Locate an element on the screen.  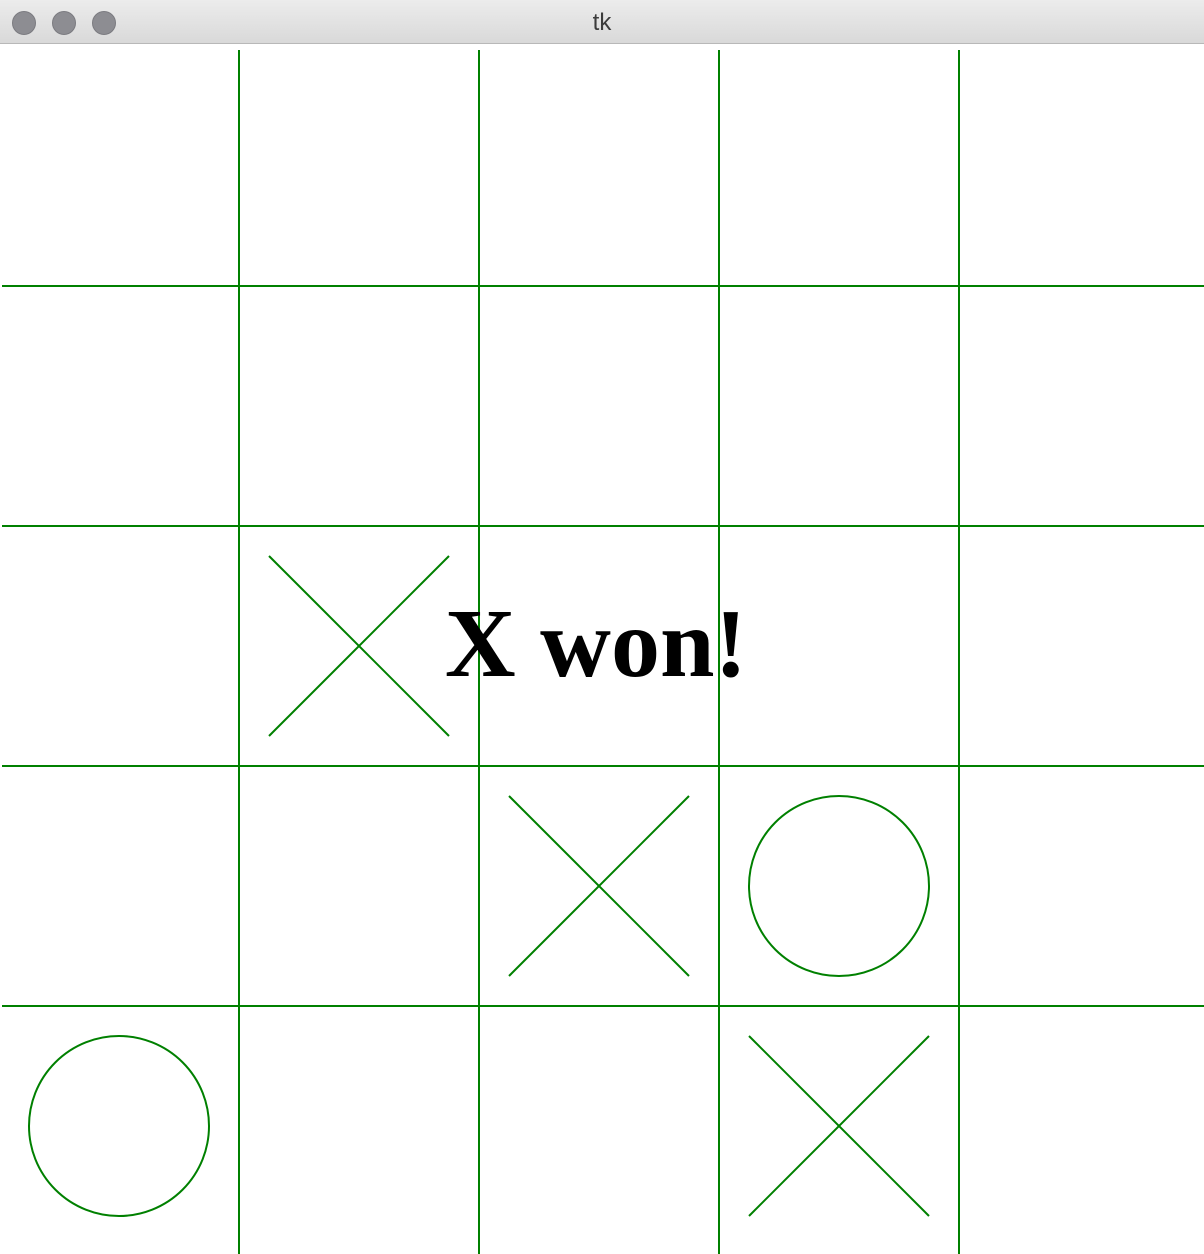
board-cell-r0-c2 is located at coordinates (599, 166).